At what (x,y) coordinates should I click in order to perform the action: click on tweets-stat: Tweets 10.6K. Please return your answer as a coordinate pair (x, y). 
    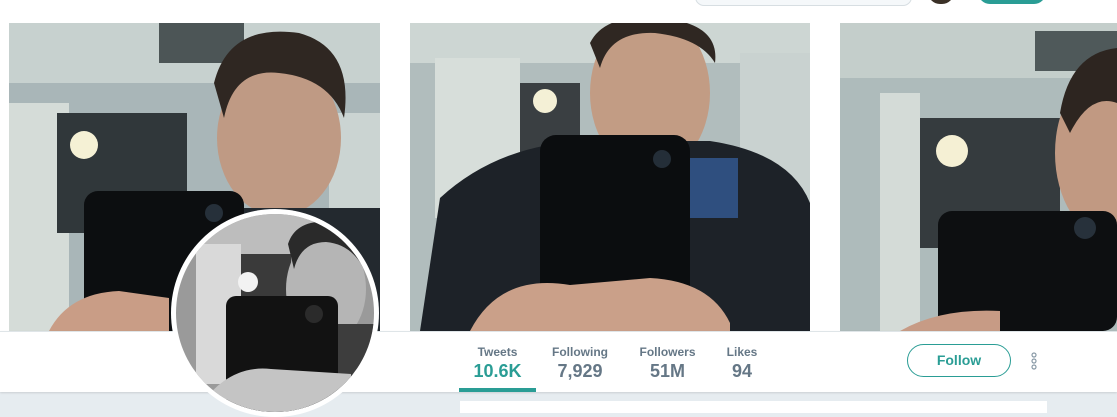
    Looking at the image, I should click on (497, 362).